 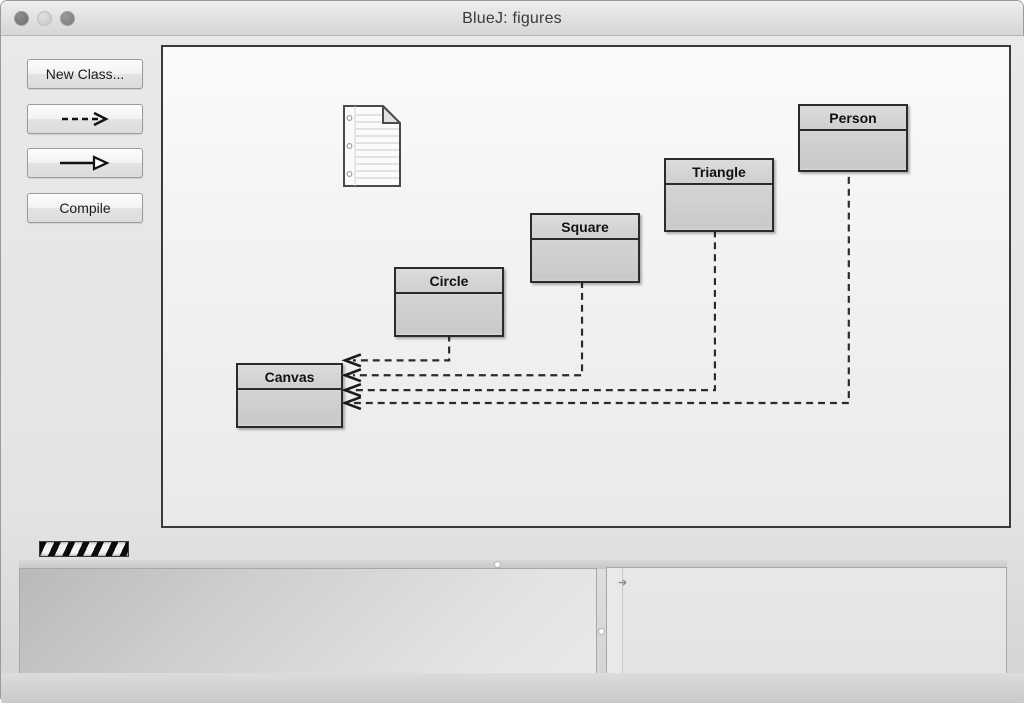 I want to click on compile-button: Compile, so click(x=85, y=208).